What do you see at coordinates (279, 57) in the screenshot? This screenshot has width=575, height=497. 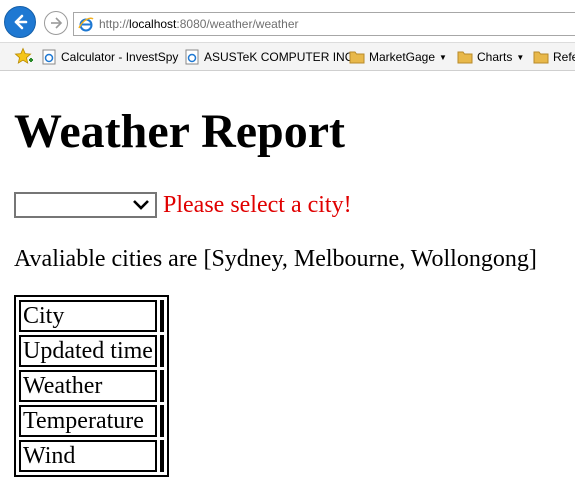 I see `favorite-label: ASUSTeK COMPUTER INC` at bounding box center [279, 57].